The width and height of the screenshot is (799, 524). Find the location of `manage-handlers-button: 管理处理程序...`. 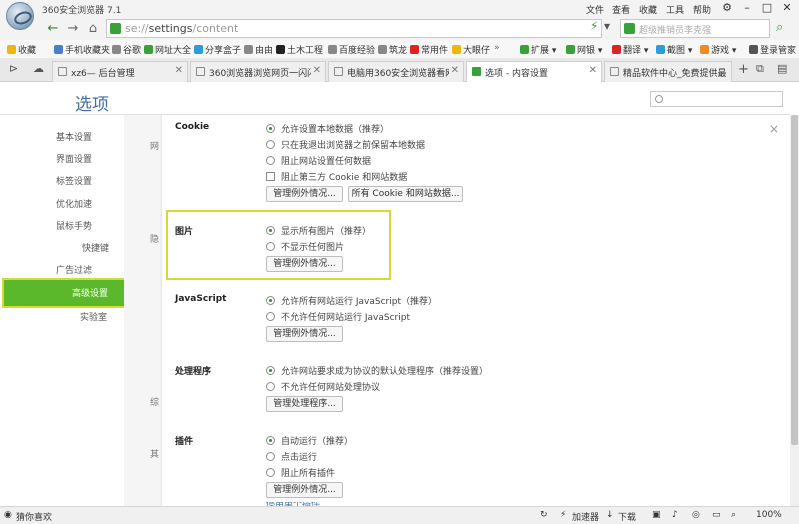

manage-handlers-button: 管理处理程序... is located at coordinates (304, 404).